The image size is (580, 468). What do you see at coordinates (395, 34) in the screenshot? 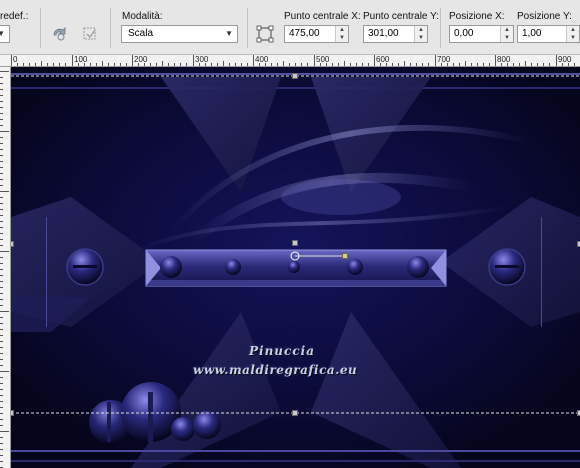
I see `center-y-spinner: 301,00 ▲ ▼` at bounding box center [395, 34].